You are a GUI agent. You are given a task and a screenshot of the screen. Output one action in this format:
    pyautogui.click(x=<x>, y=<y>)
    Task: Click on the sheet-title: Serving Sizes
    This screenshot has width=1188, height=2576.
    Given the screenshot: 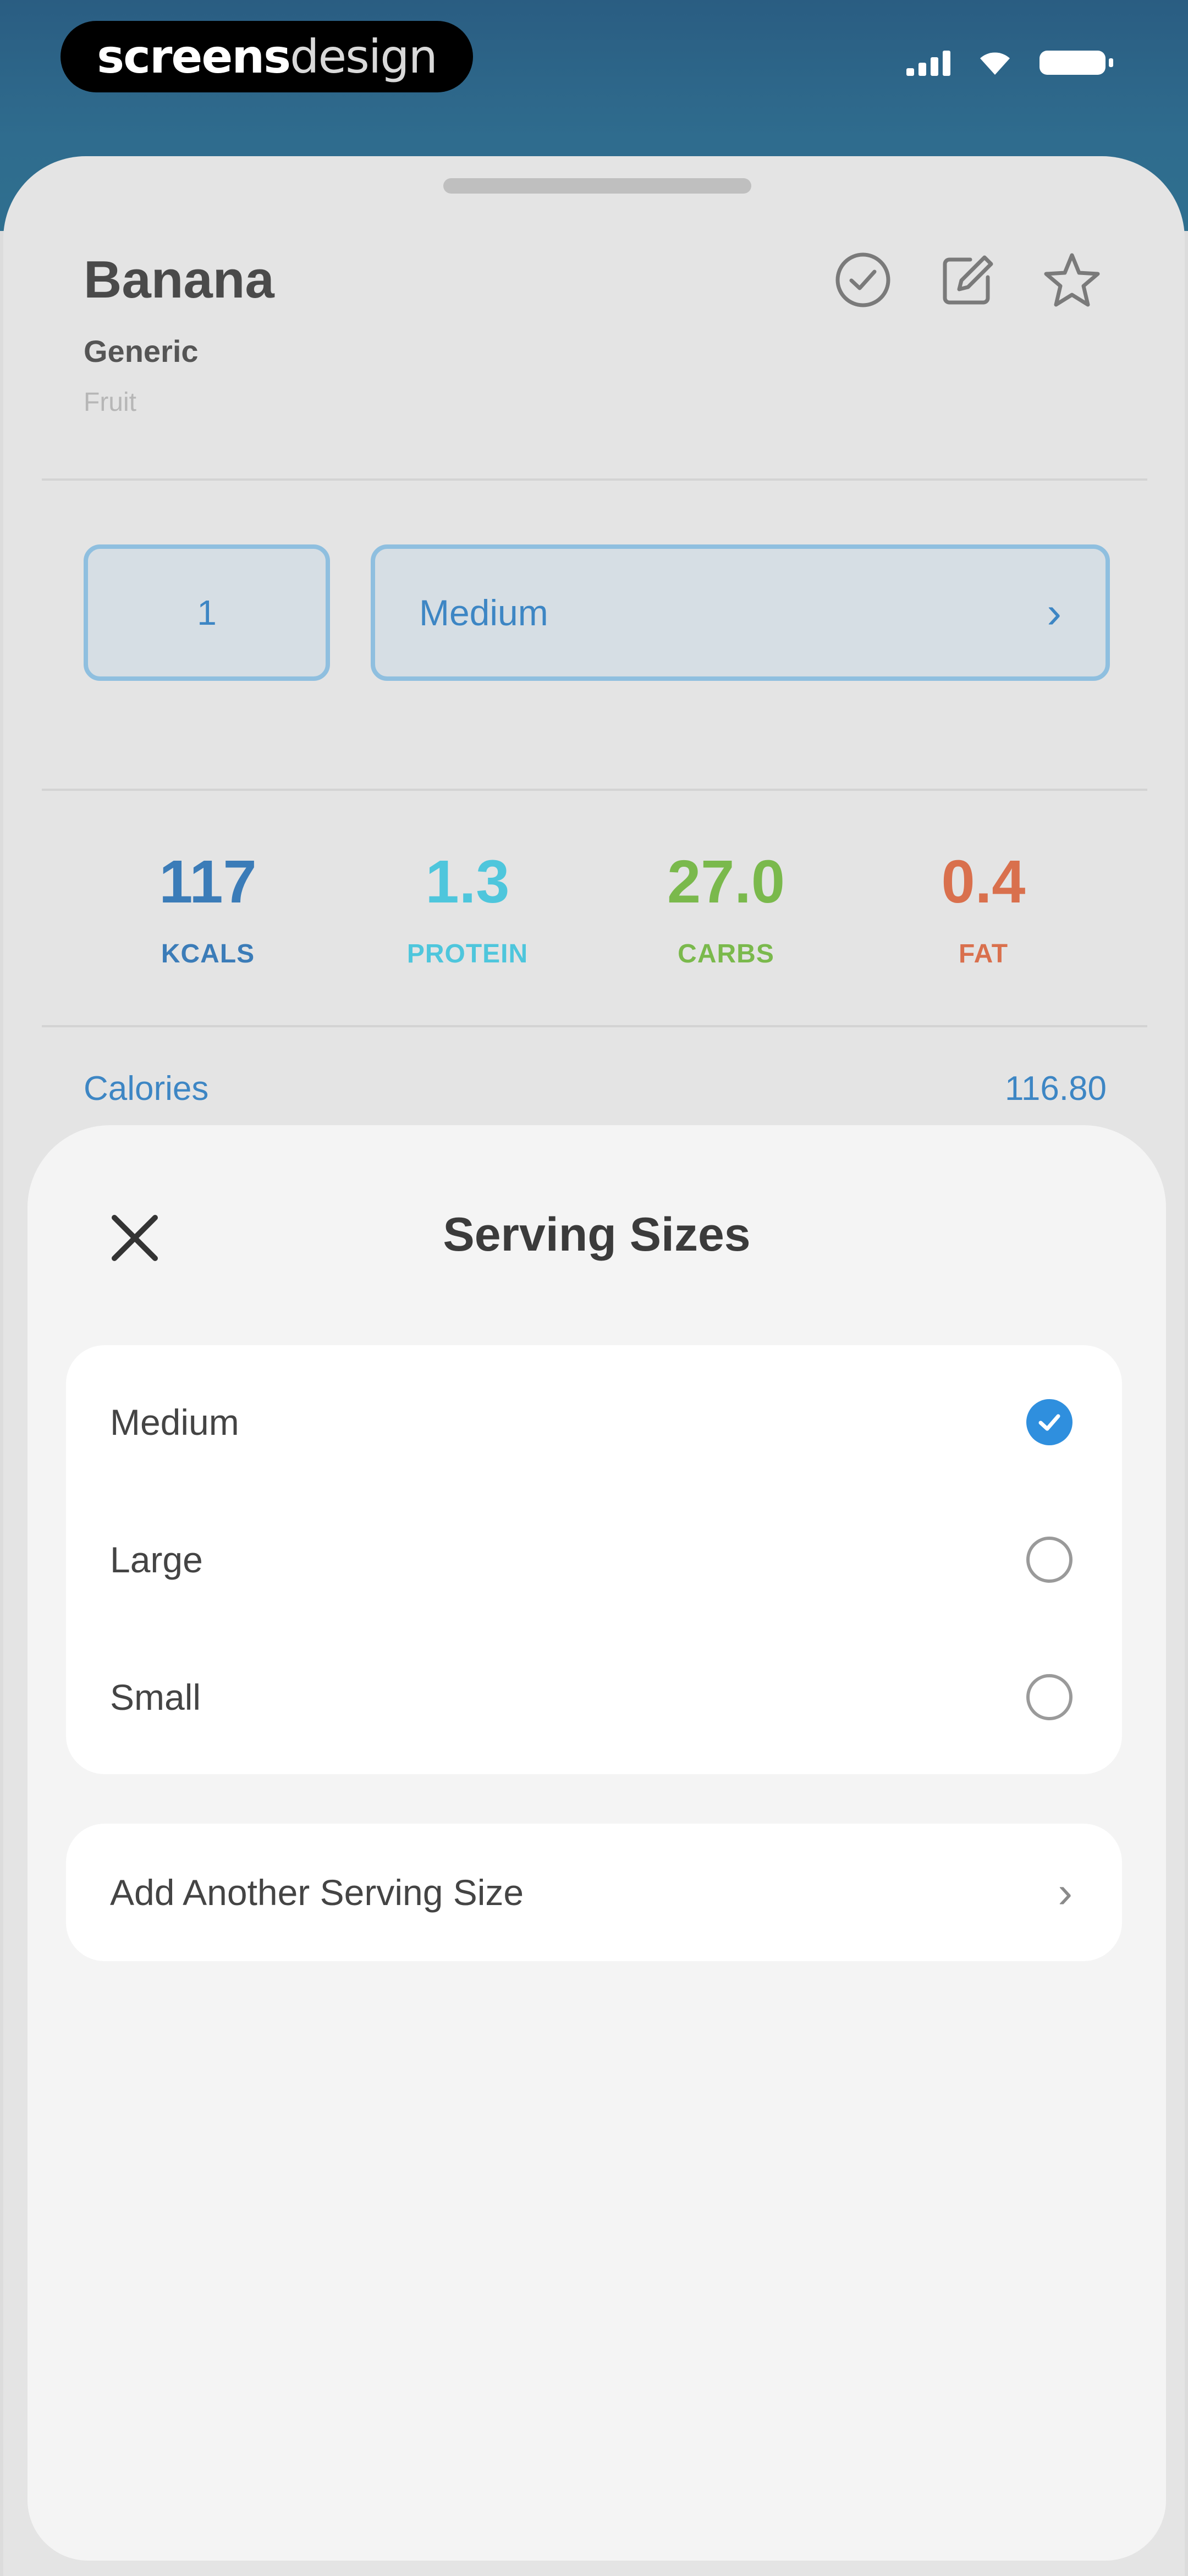 What is the action you would take?
    pyautogui.click(x=597, y=1234)
    